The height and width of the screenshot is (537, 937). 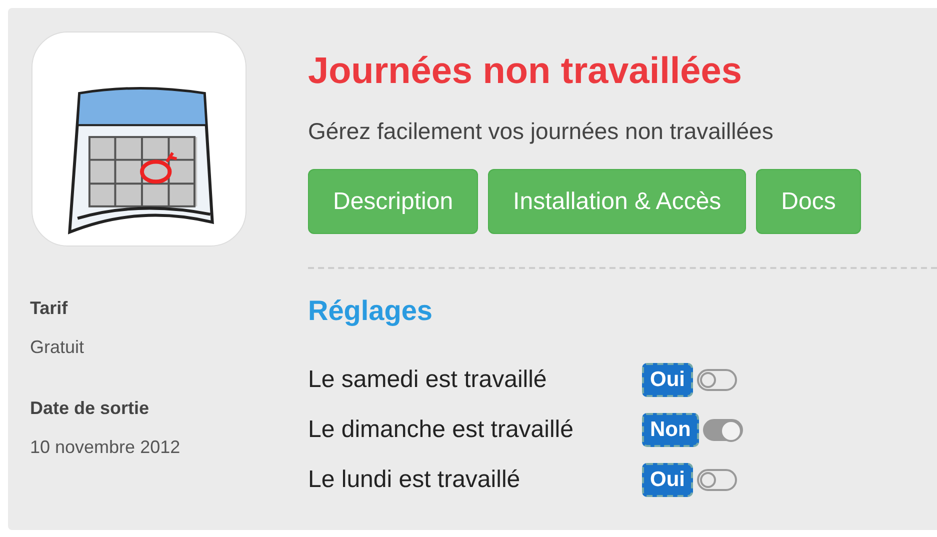 I want to click on app-subtitle: Gérez facilement vos journées non travaillées, so click(x=541, y=131).